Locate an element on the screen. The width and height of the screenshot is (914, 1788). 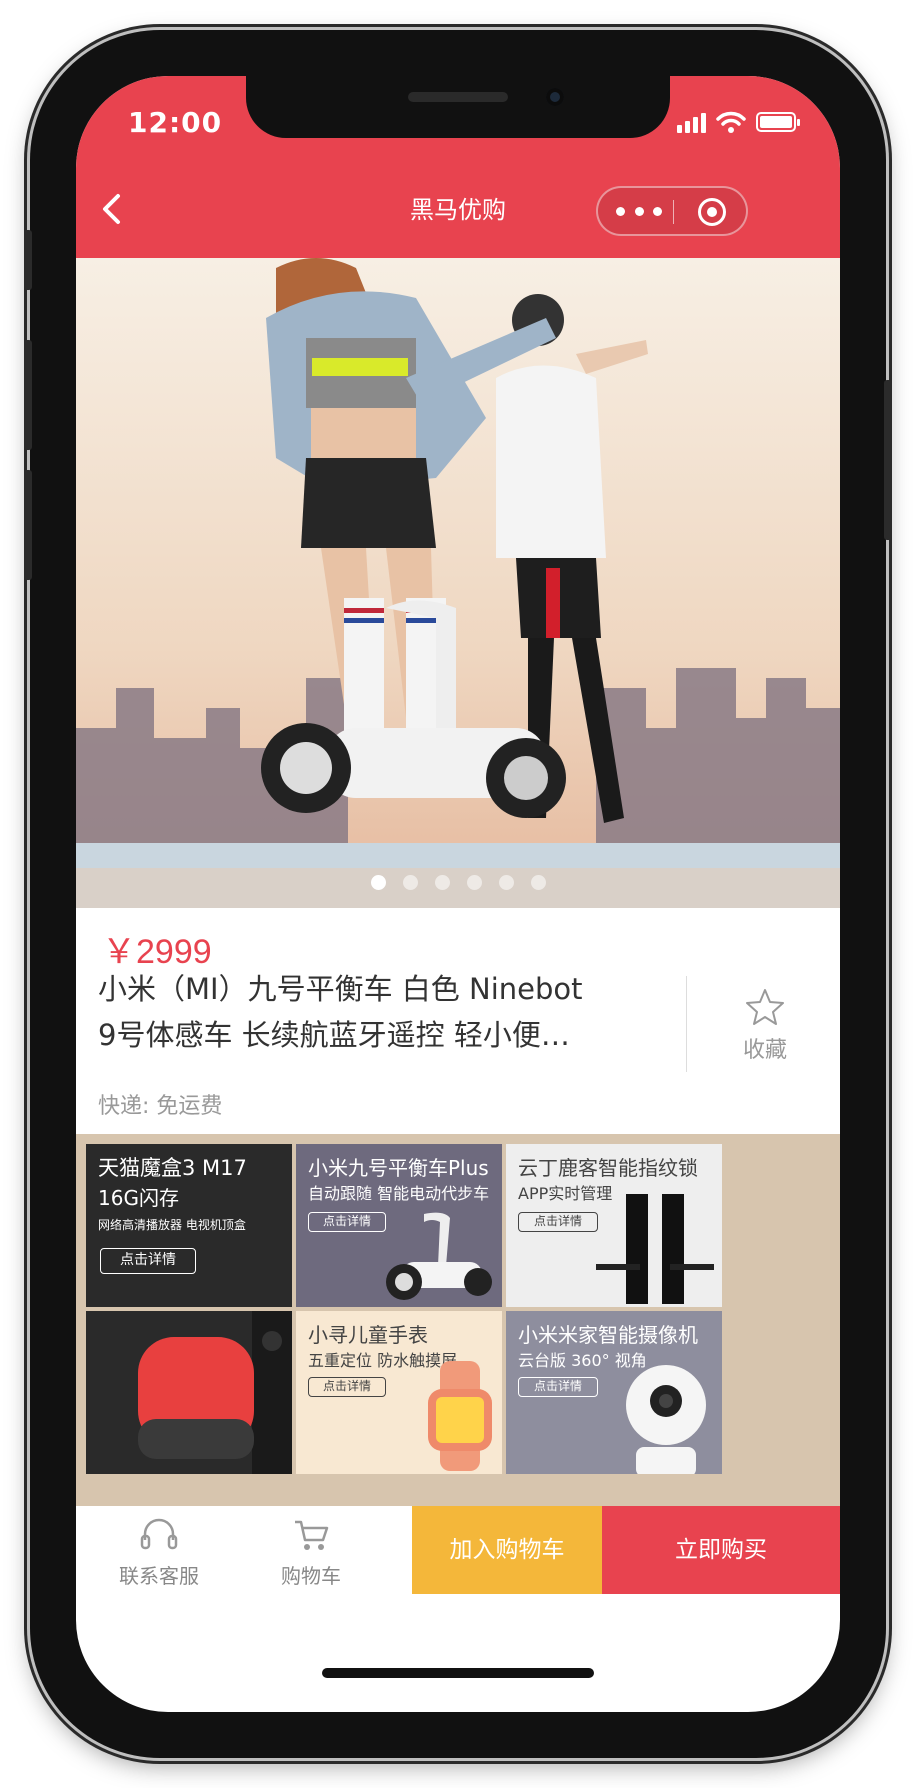
add-to-cart-button: 加入购物车 is located at coordinates (507, 1550).